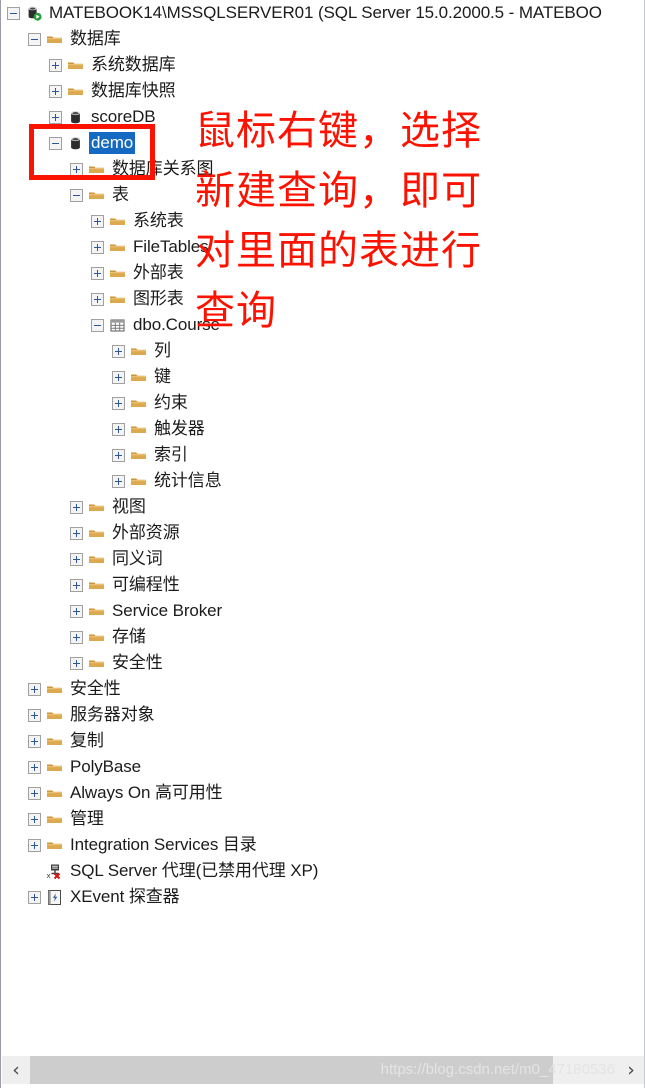  I want to click on tree-node: 复制, so click(322, 741).